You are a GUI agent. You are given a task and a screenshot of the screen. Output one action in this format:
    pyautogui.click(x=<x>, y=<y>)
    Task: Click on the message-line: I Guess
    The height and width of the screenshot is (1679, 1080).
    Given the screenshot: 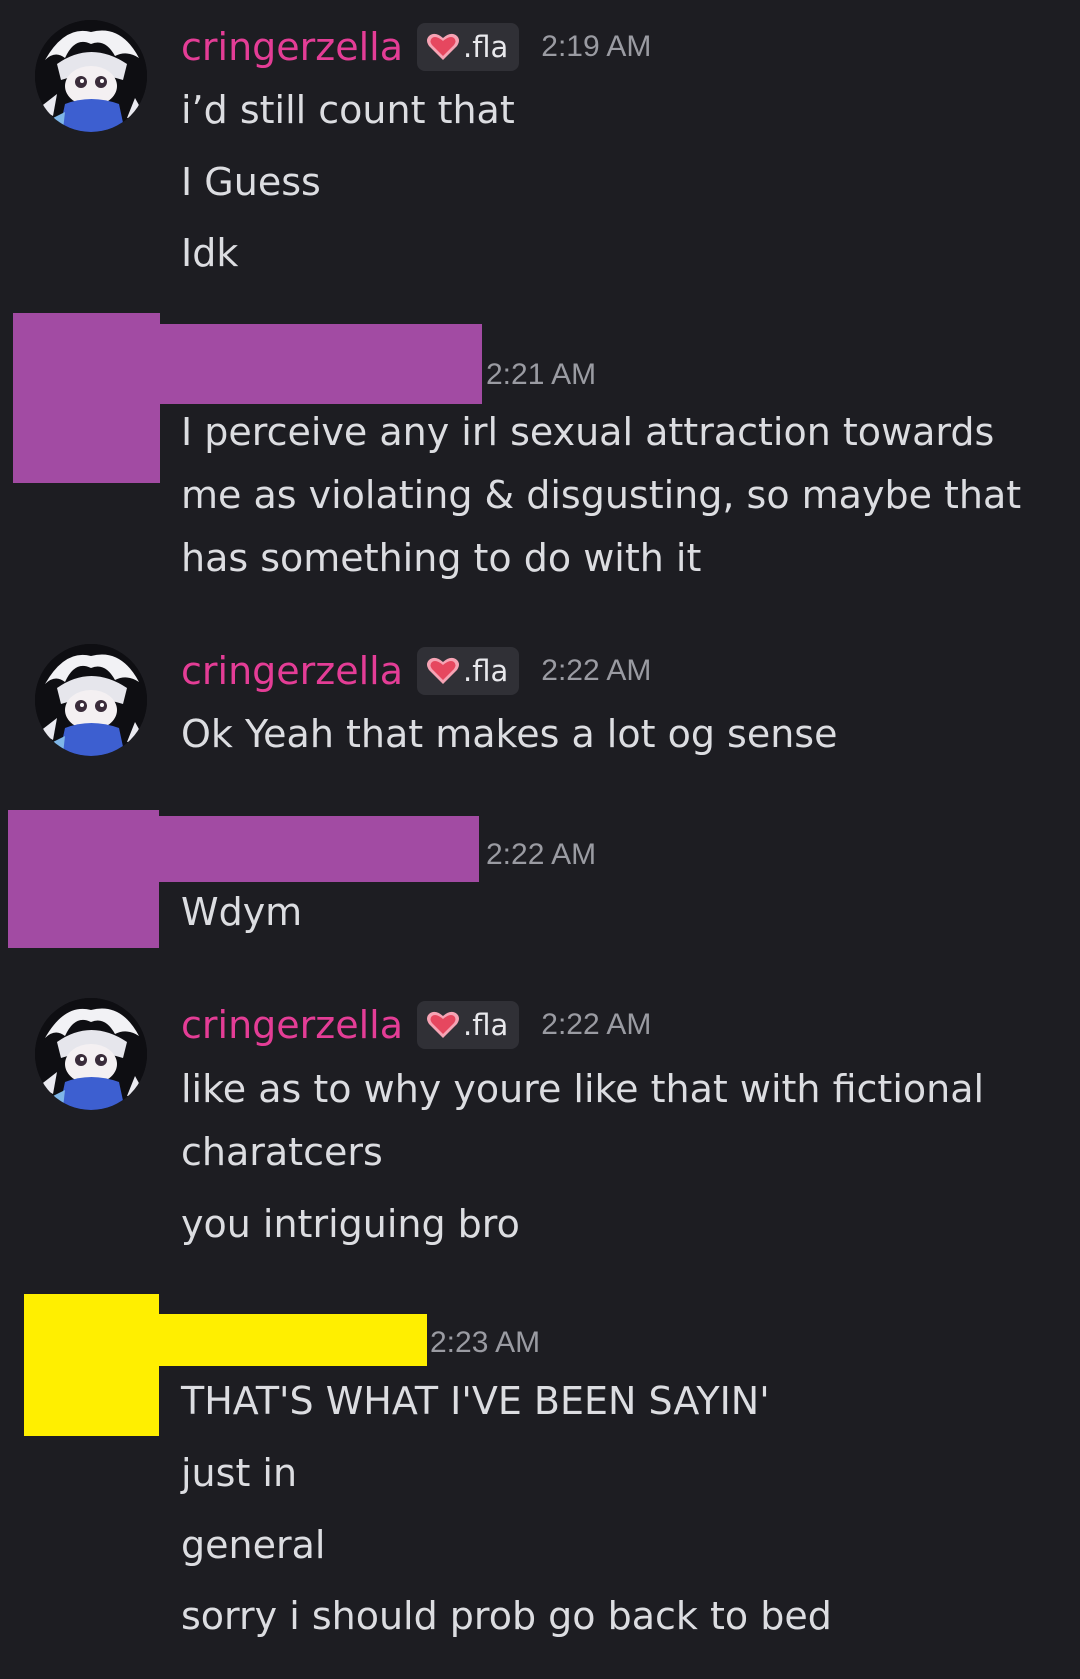 What is the action you would take?
    pyautogui.click(x=251, y=182)
    